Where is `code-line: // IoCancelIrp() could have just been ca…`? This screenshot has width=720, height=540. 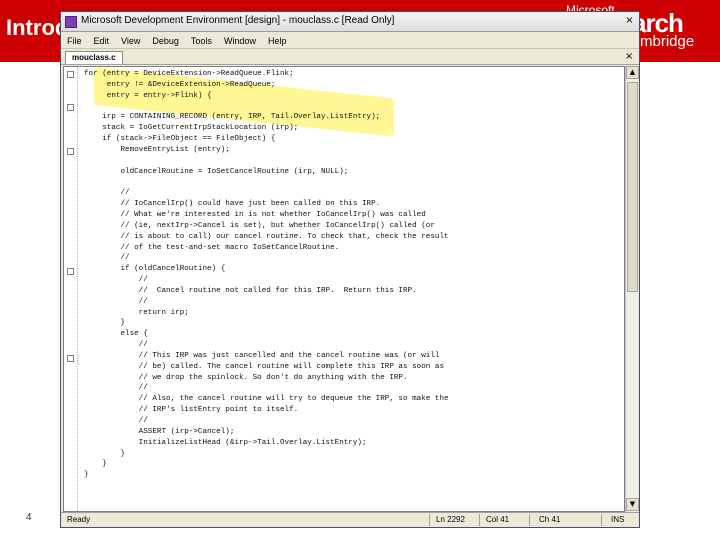 code-line: // IoCancelIrp() could have just been ca… is located at coordinates (232, 204).